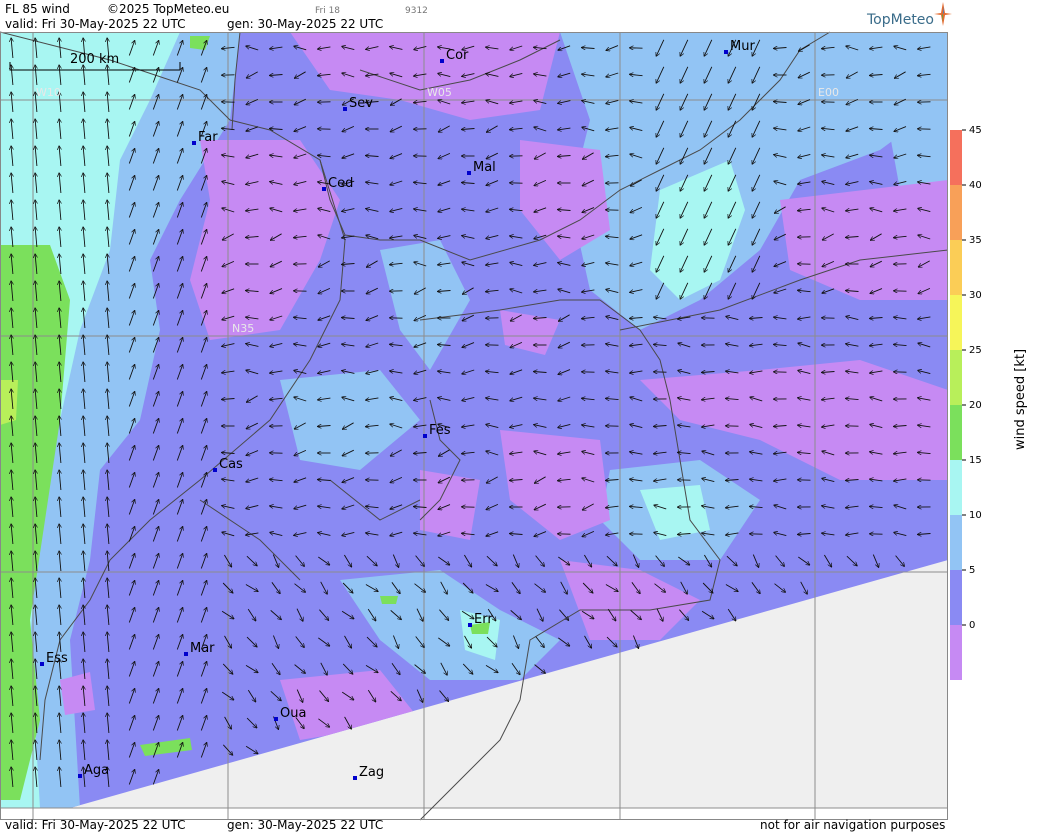  Describe the element at coordinates (48, 92) in the screenshot. I see `grid-label-w10: W10` at that location.